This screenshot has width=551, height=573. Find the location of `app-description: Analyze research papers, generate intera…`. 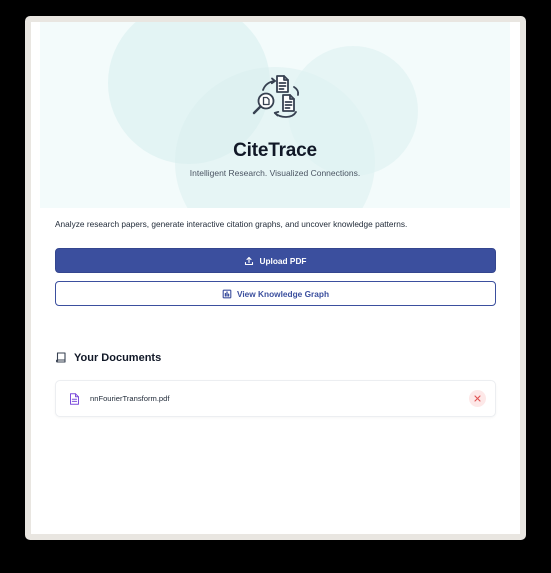

app-description: Analyze research papers, generate intera… is located at coordinates (231, 224).